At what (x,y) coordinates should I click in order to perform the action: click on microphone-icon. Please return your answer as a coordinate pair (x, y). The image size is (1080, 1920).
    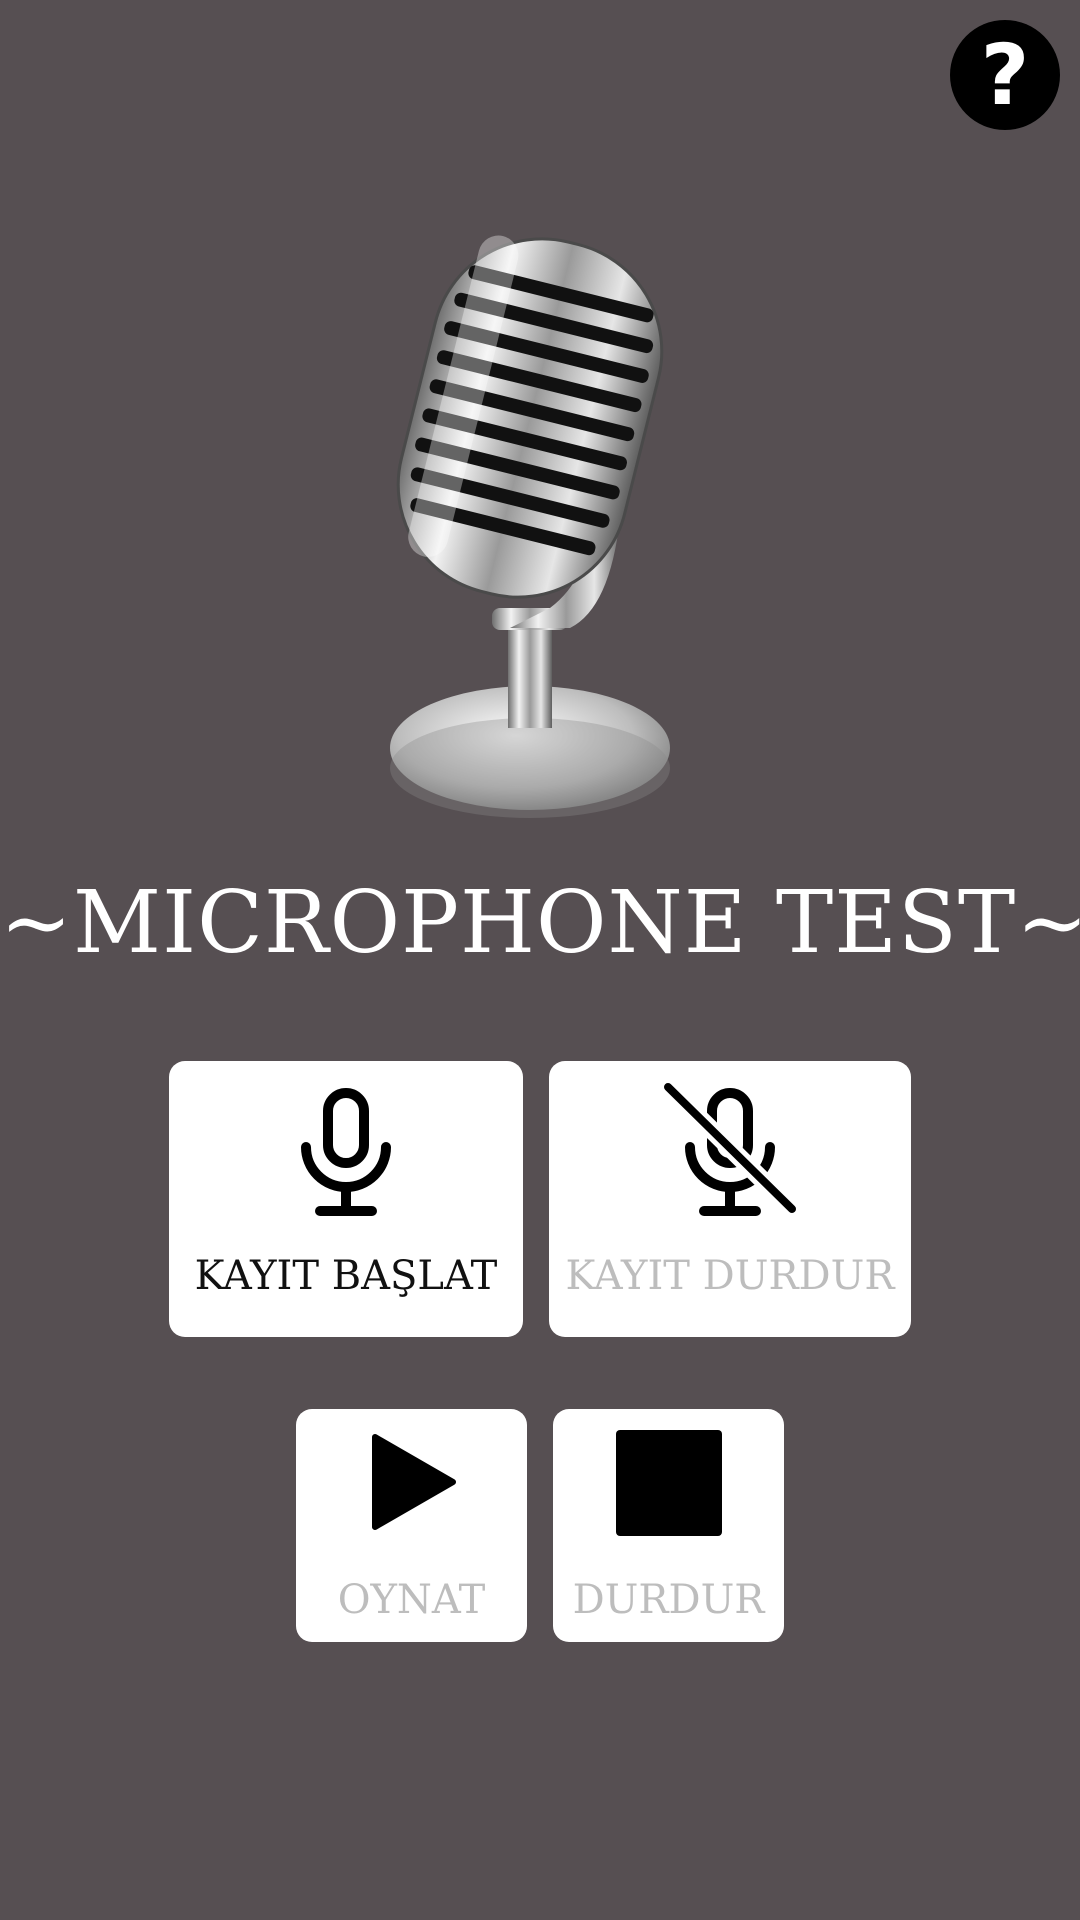
    Looking at the image, I should click on (346, 1151).